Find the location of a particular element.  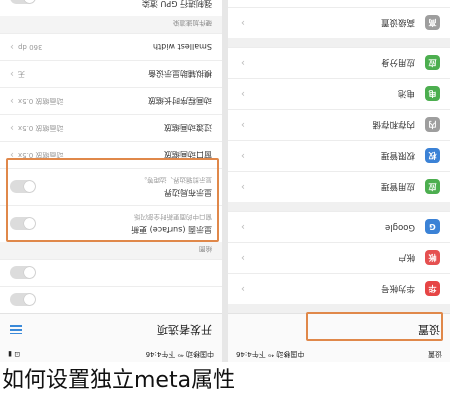

dev-option-text: 显示布局边界 显示剪辑边界、边距等。 is located at coordinates (127, 187).